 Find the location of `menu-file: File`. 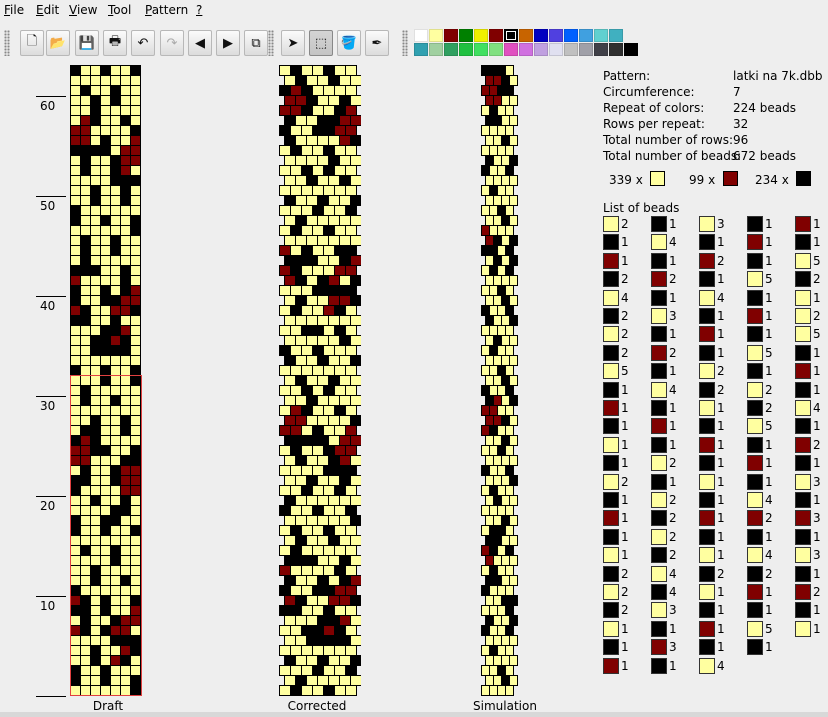

menu-file: File is located at coordinates (14, 10).